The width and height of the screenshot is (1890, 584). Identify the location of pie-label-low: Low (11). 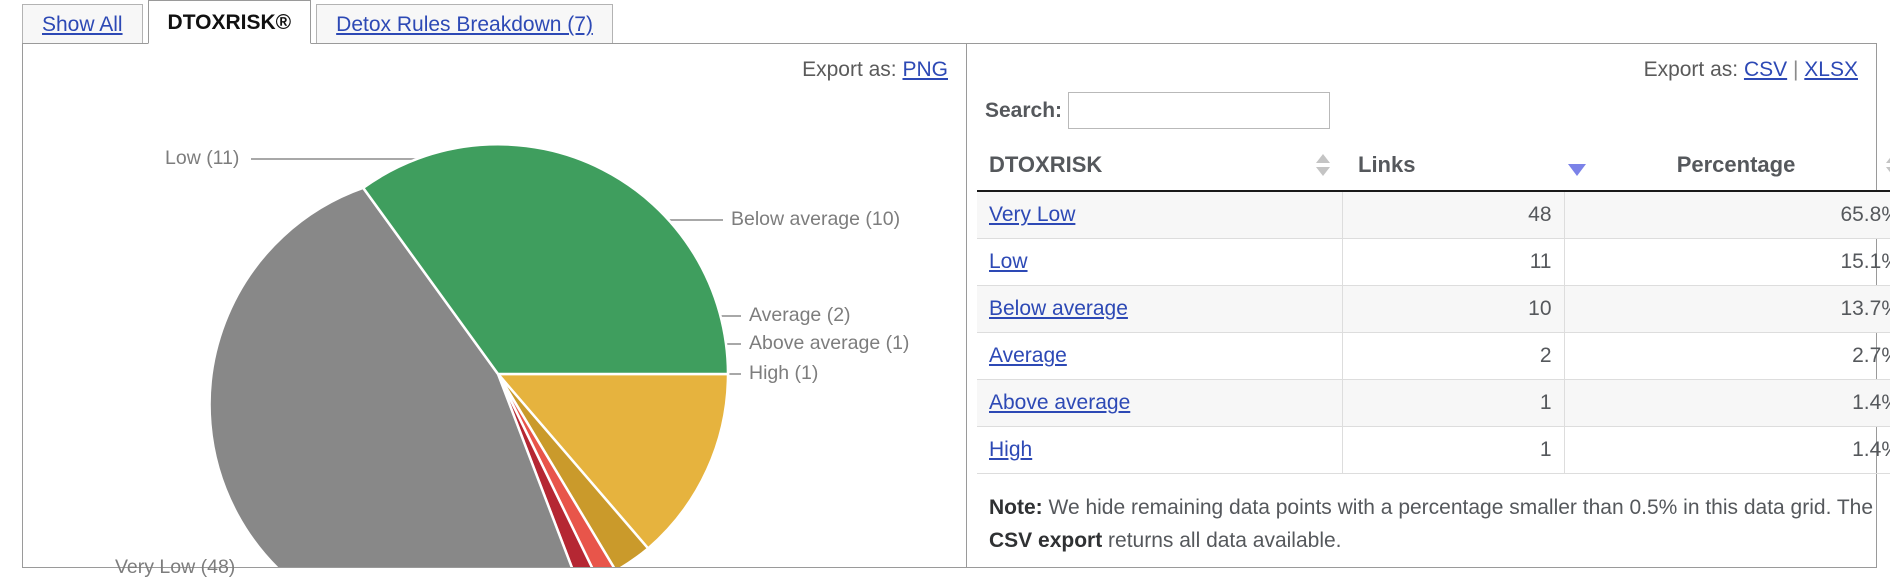
(202, 158).